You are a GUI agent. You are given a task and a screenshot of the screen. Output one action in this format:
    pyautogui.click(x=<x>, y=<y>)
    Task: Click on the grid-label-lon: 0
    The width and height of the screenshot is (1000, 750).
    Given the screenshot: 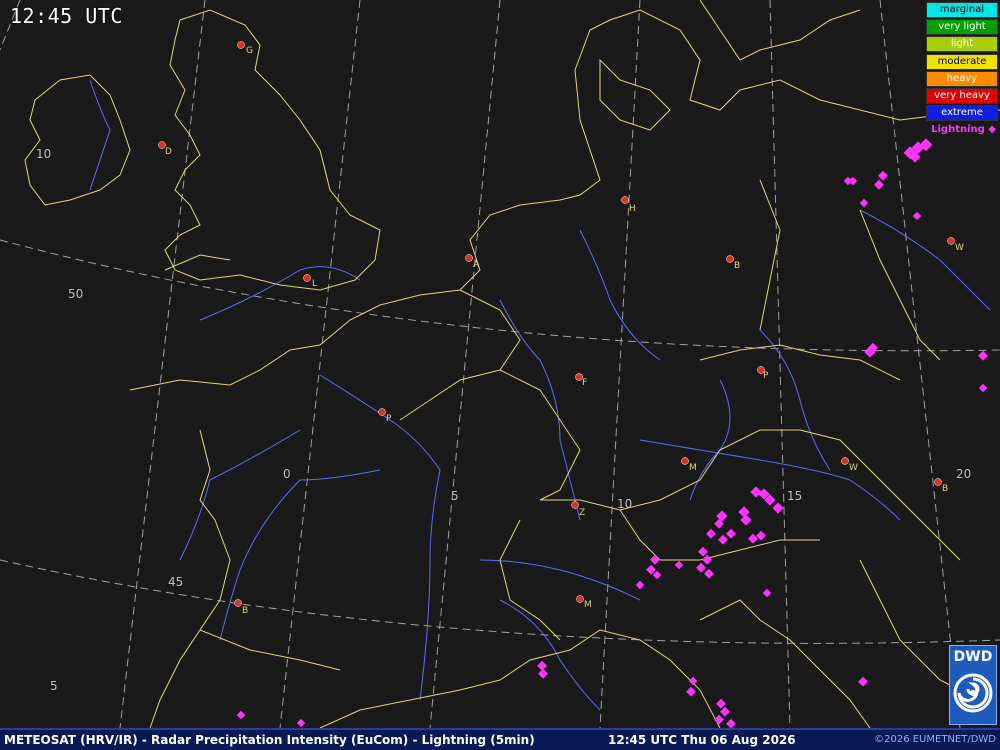 What is the action you would take?
    pyautogui.click(x=287, y=474)
    